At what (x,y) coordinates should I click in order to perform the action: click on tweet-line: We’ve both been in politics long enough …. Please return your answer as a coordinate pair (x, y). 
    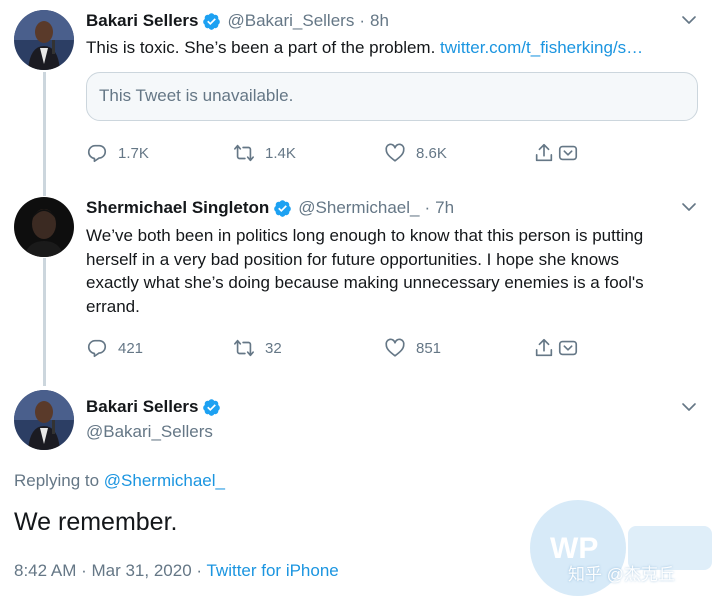
    Looking at the image, I should click on (365, 235).